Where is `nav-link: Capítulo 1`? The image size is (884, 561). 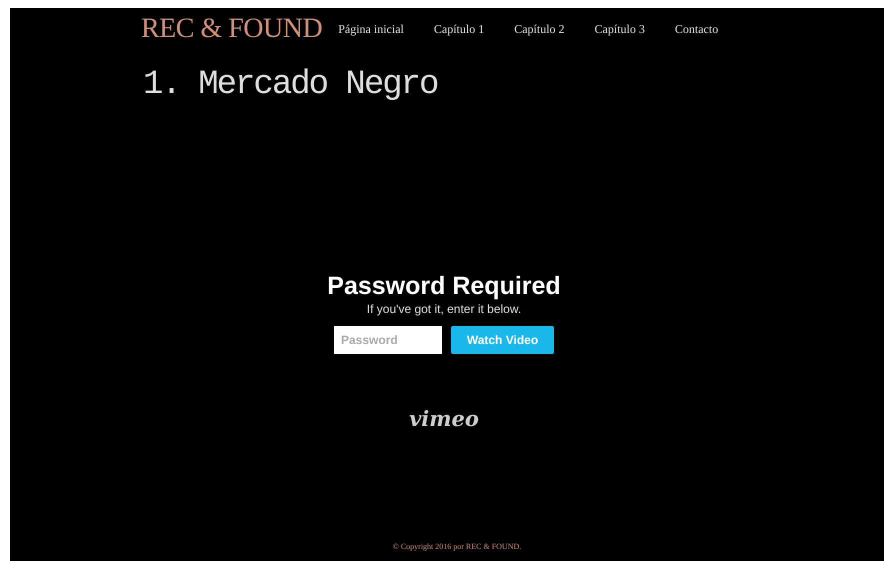 nav-link: Capítulo 1 is located at coordinates (459, 29).